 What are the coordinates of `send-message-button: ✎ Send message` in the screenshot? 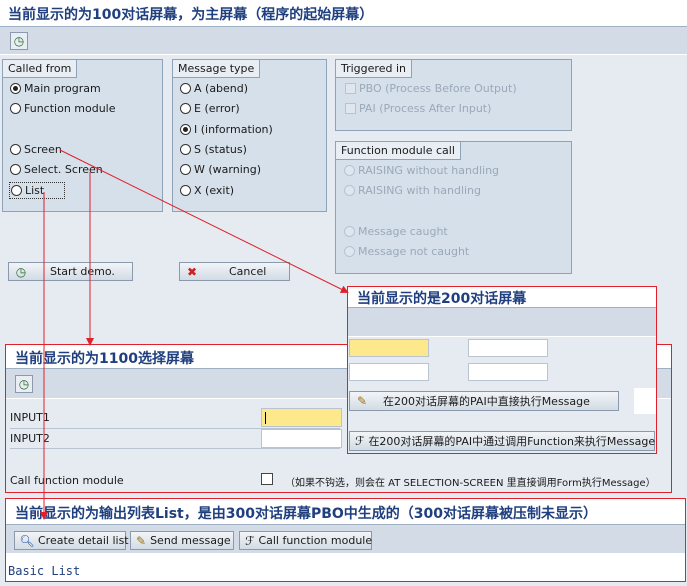 It's located at (182, 540).